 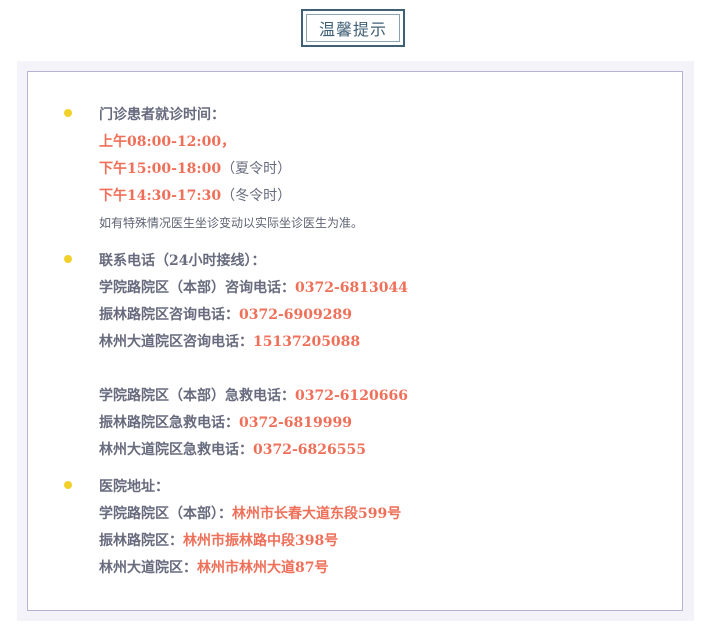 What do you see at coordinates (160, 196) in the screenshot?
I see `hours-afternoon-winter: 下午14:30-17:30` at bounding box center [160, 196].